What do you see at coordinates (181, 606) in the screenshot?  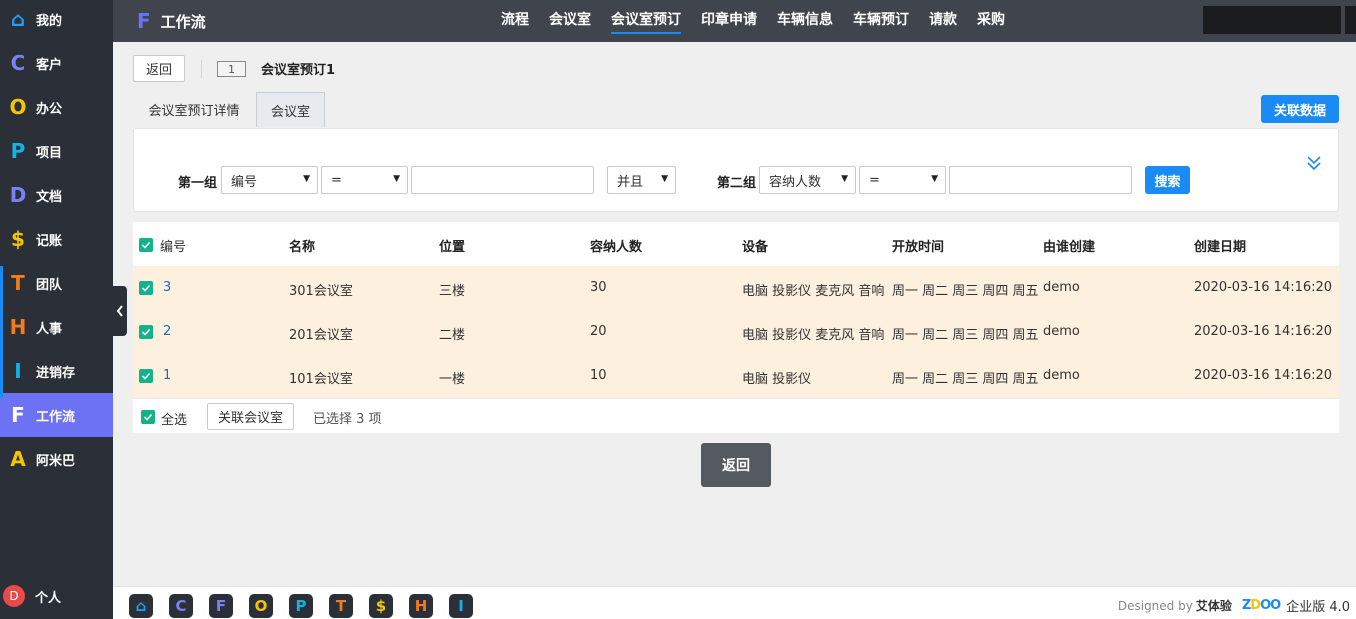 I see `dock-c-icon: C` at bounding box center [181, 606].